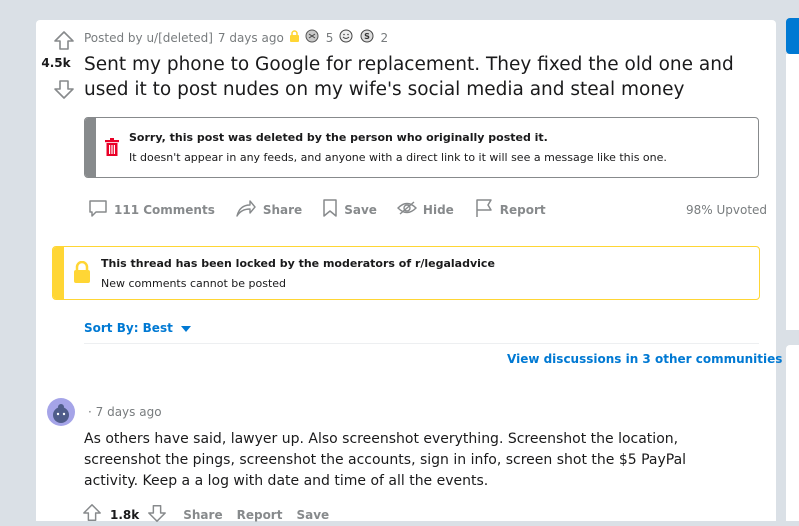 This screenshot has height=526, width=799. I want to click on post-meta: Posted by u/[deleted] 7 days ago 5 S 2, so click(236, 37).